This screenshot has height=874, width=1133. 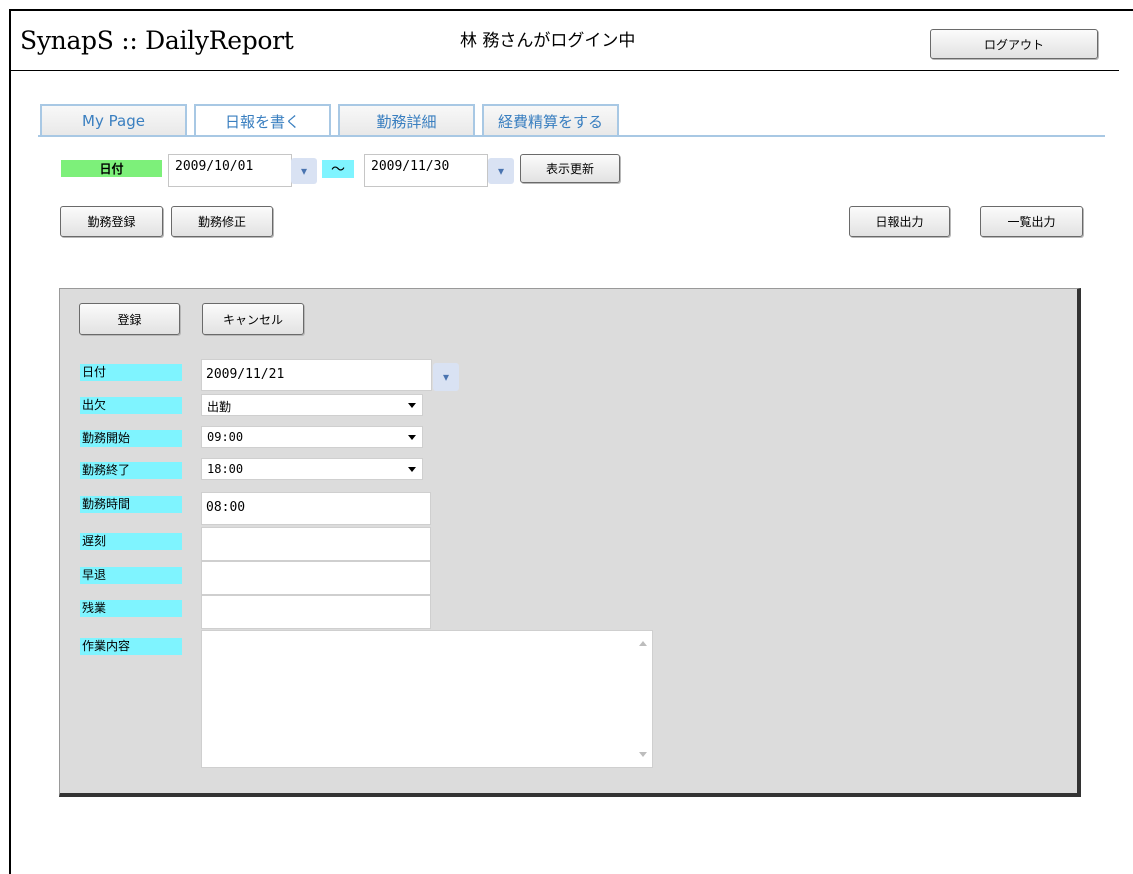 I want to click on field-label-start-time: 勤務開始, so click(x=131, y=438).